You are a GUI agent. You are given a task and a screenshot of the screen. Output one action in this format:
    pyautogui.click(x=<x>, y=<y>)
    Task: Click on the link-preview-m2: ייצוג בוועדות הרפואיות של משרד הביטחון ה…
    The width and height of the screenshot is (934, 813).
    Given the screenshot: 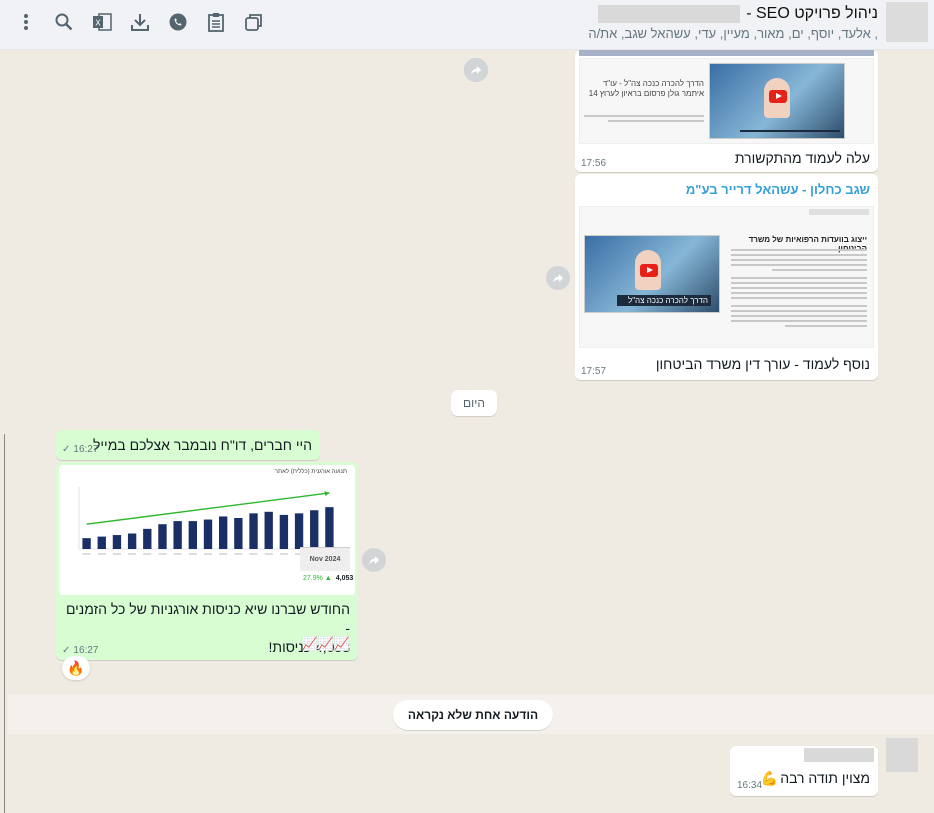 What is the action you would take?
    pyautogui.click(x=726, y=277)
    